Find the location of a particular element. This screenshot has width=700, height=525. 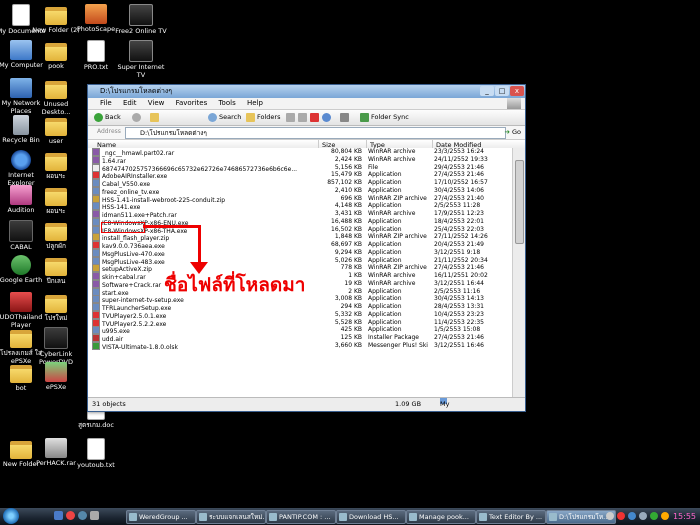

file-date-modified: 30/4/2553 14:06 is located at coordinates (459, 190).